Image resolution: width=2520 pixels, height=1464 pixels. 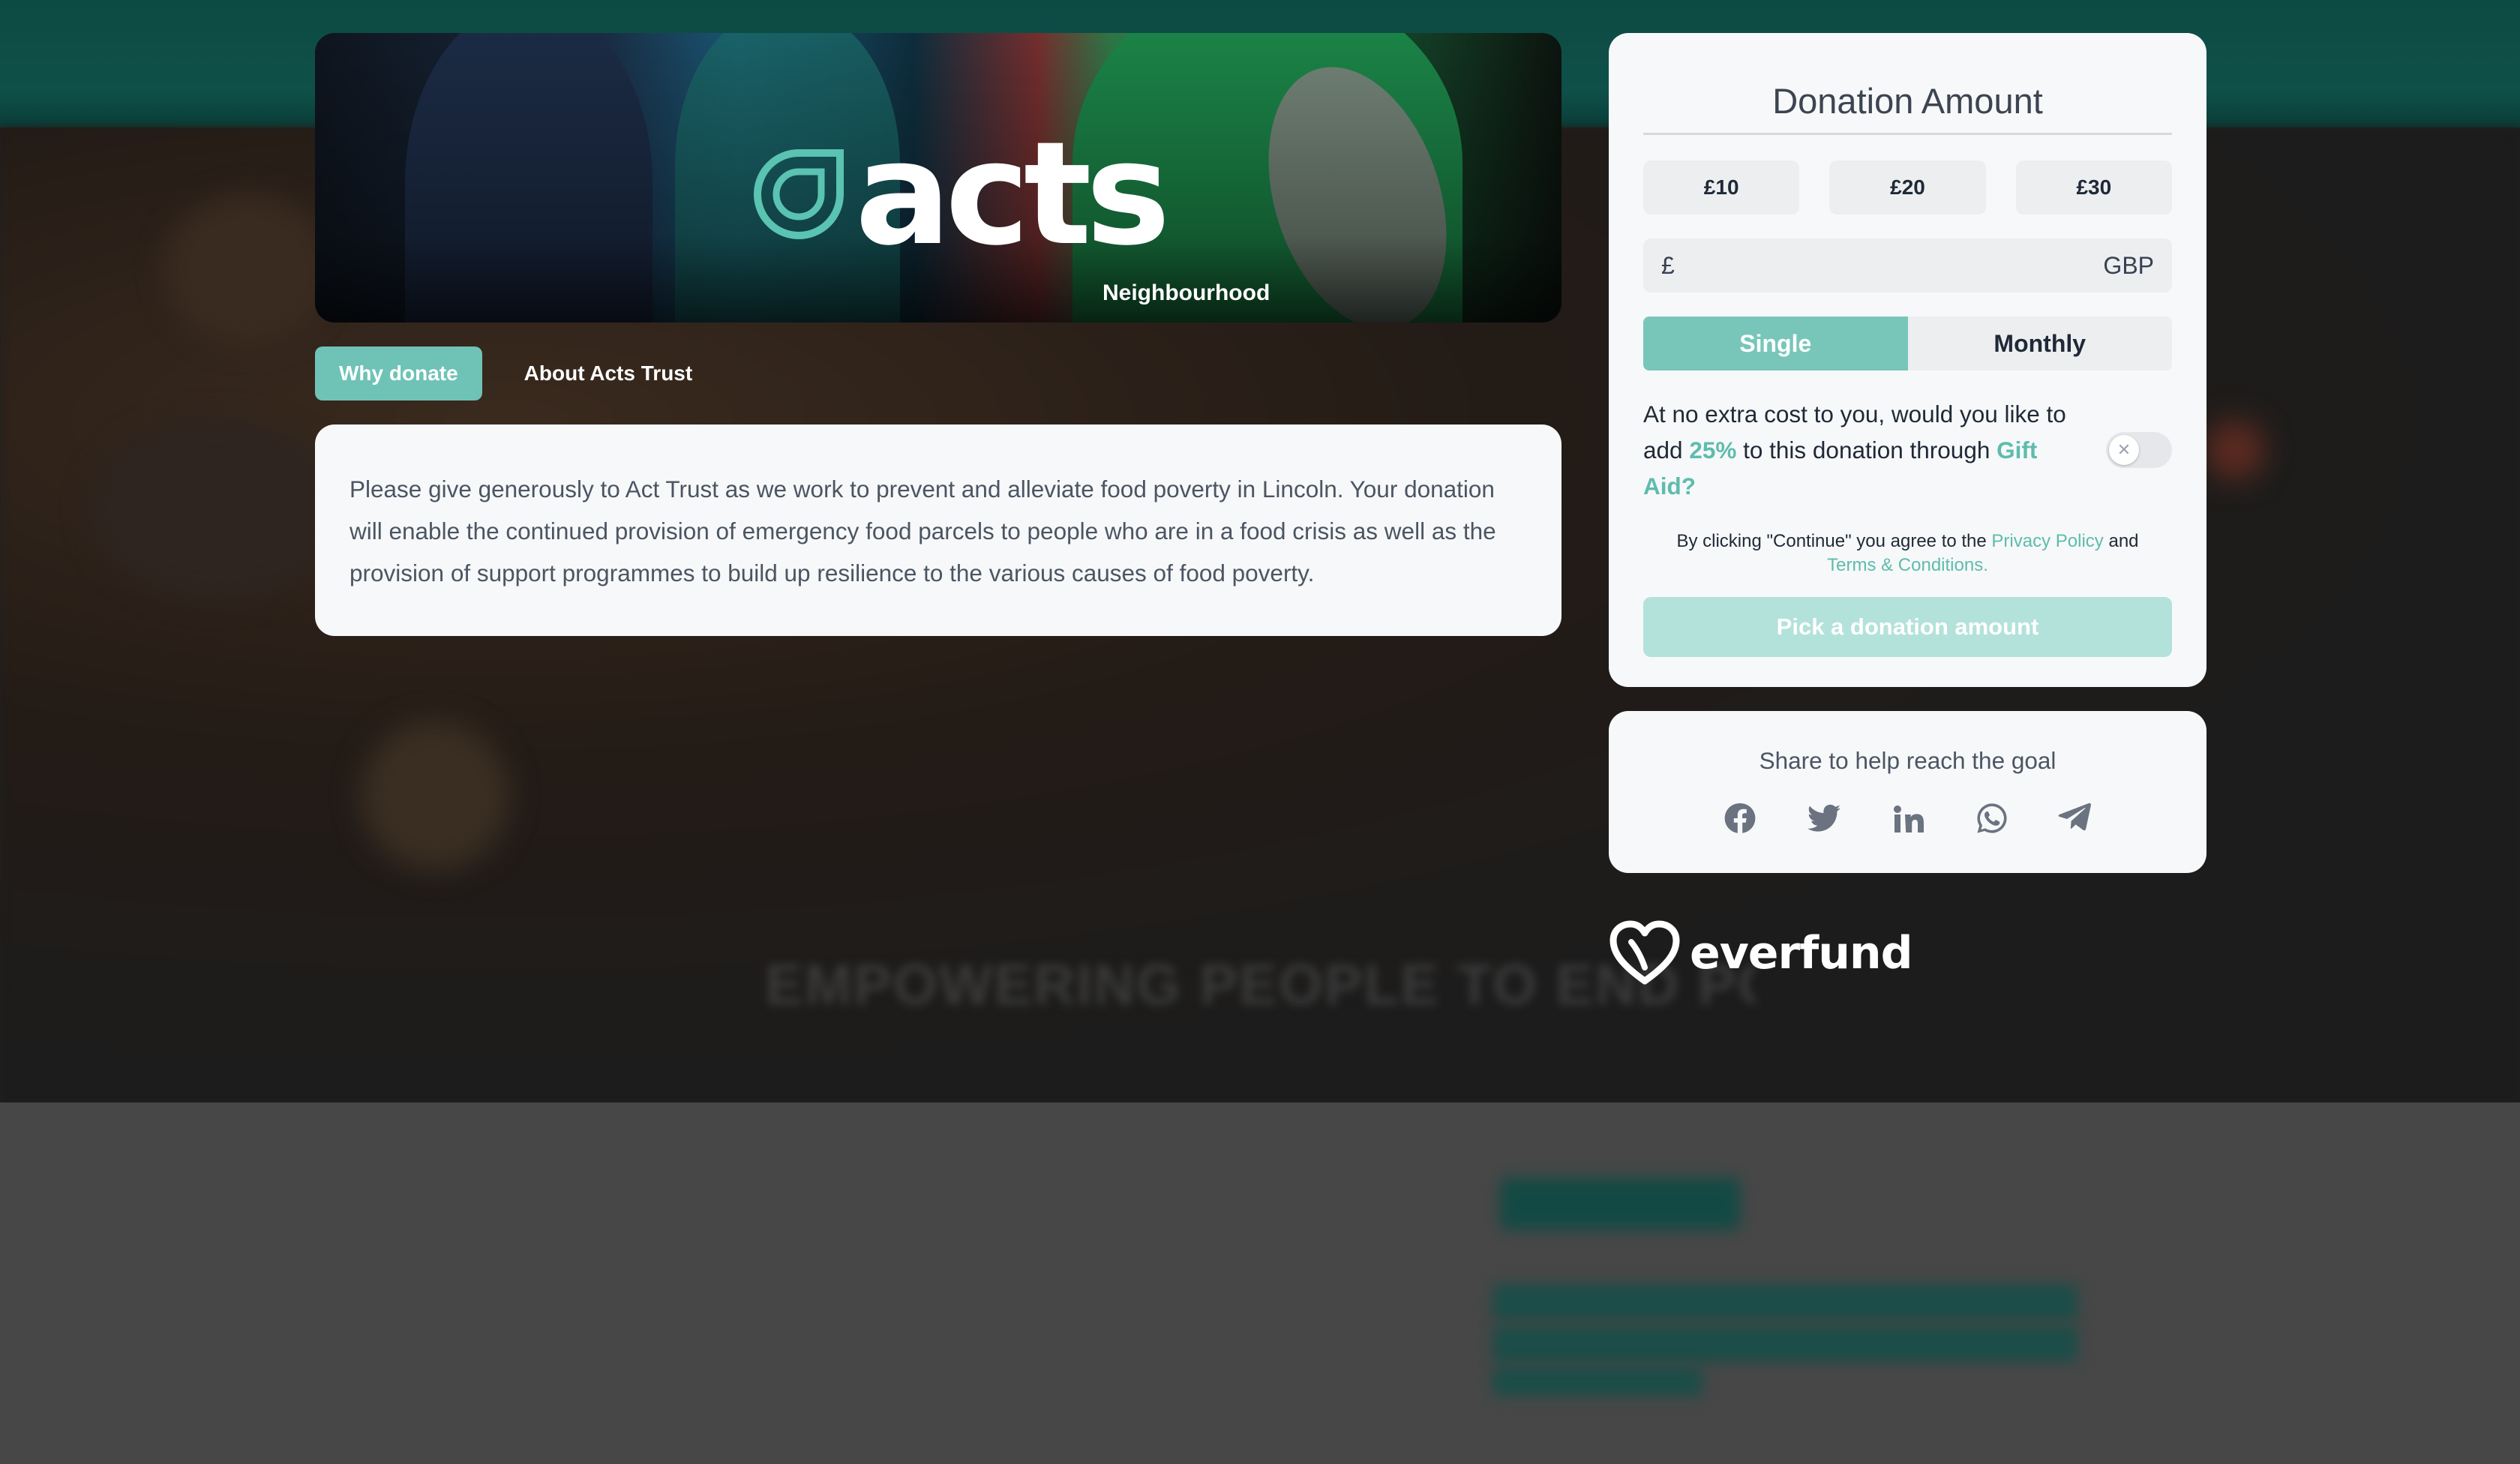 I want to click on frequency-single-button: Single, so click(x=1775, y=343).